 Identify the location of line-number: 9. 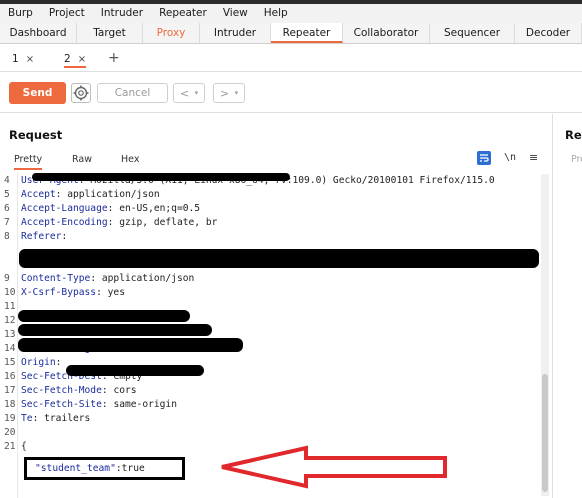
(7, 278).